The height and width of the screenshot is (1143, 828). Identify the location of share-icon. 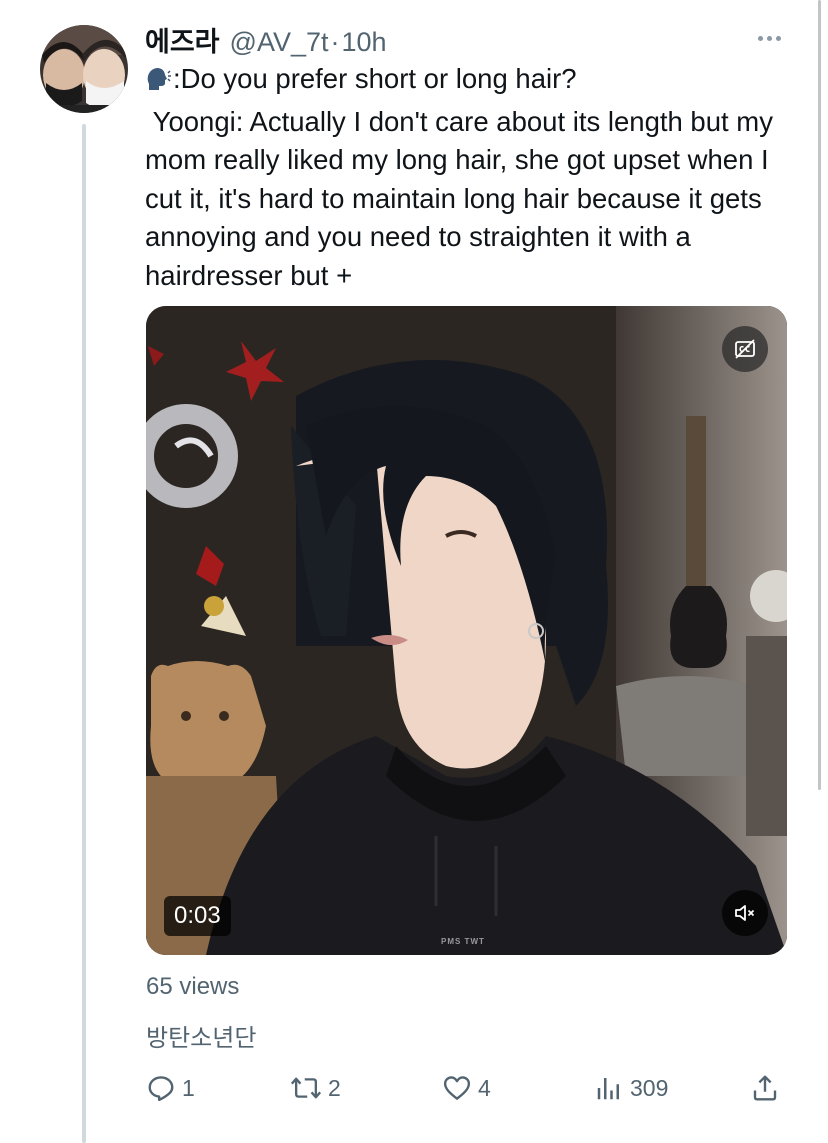
(765, 1088).